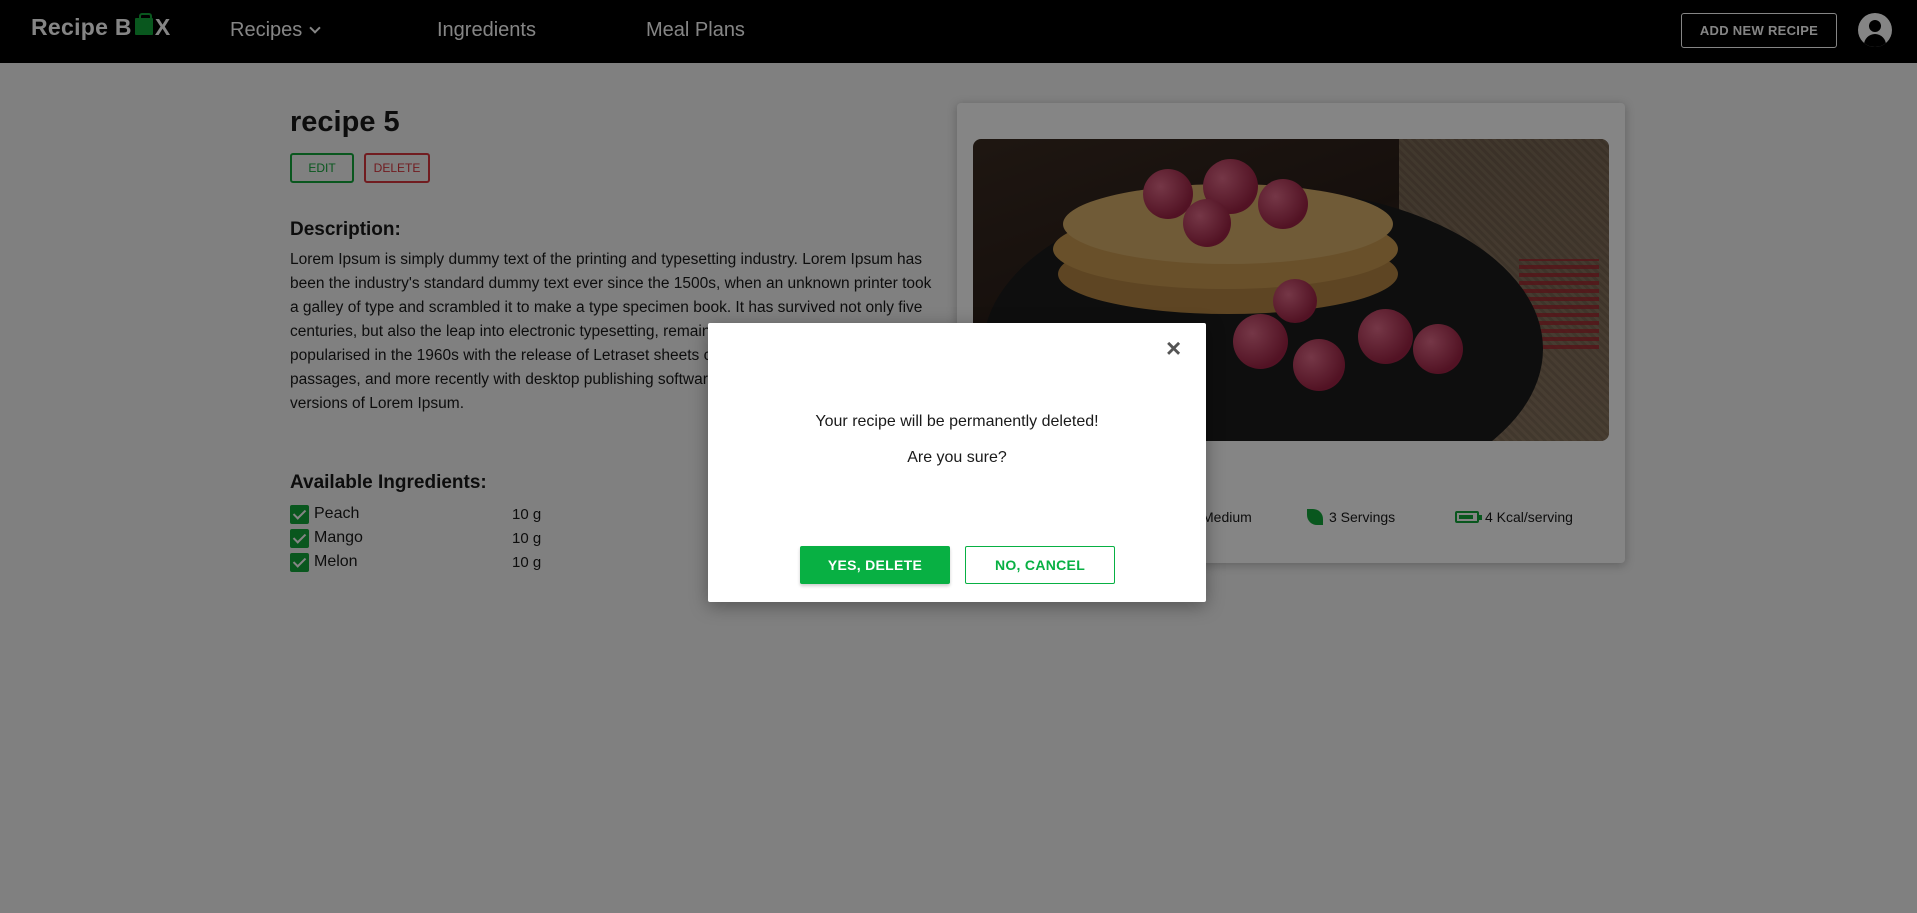 This screenshot has width=1917, height=913. Describe the element at coordinates (1173, 348) in the screenshot. I see `close-icon: ×` at that location.